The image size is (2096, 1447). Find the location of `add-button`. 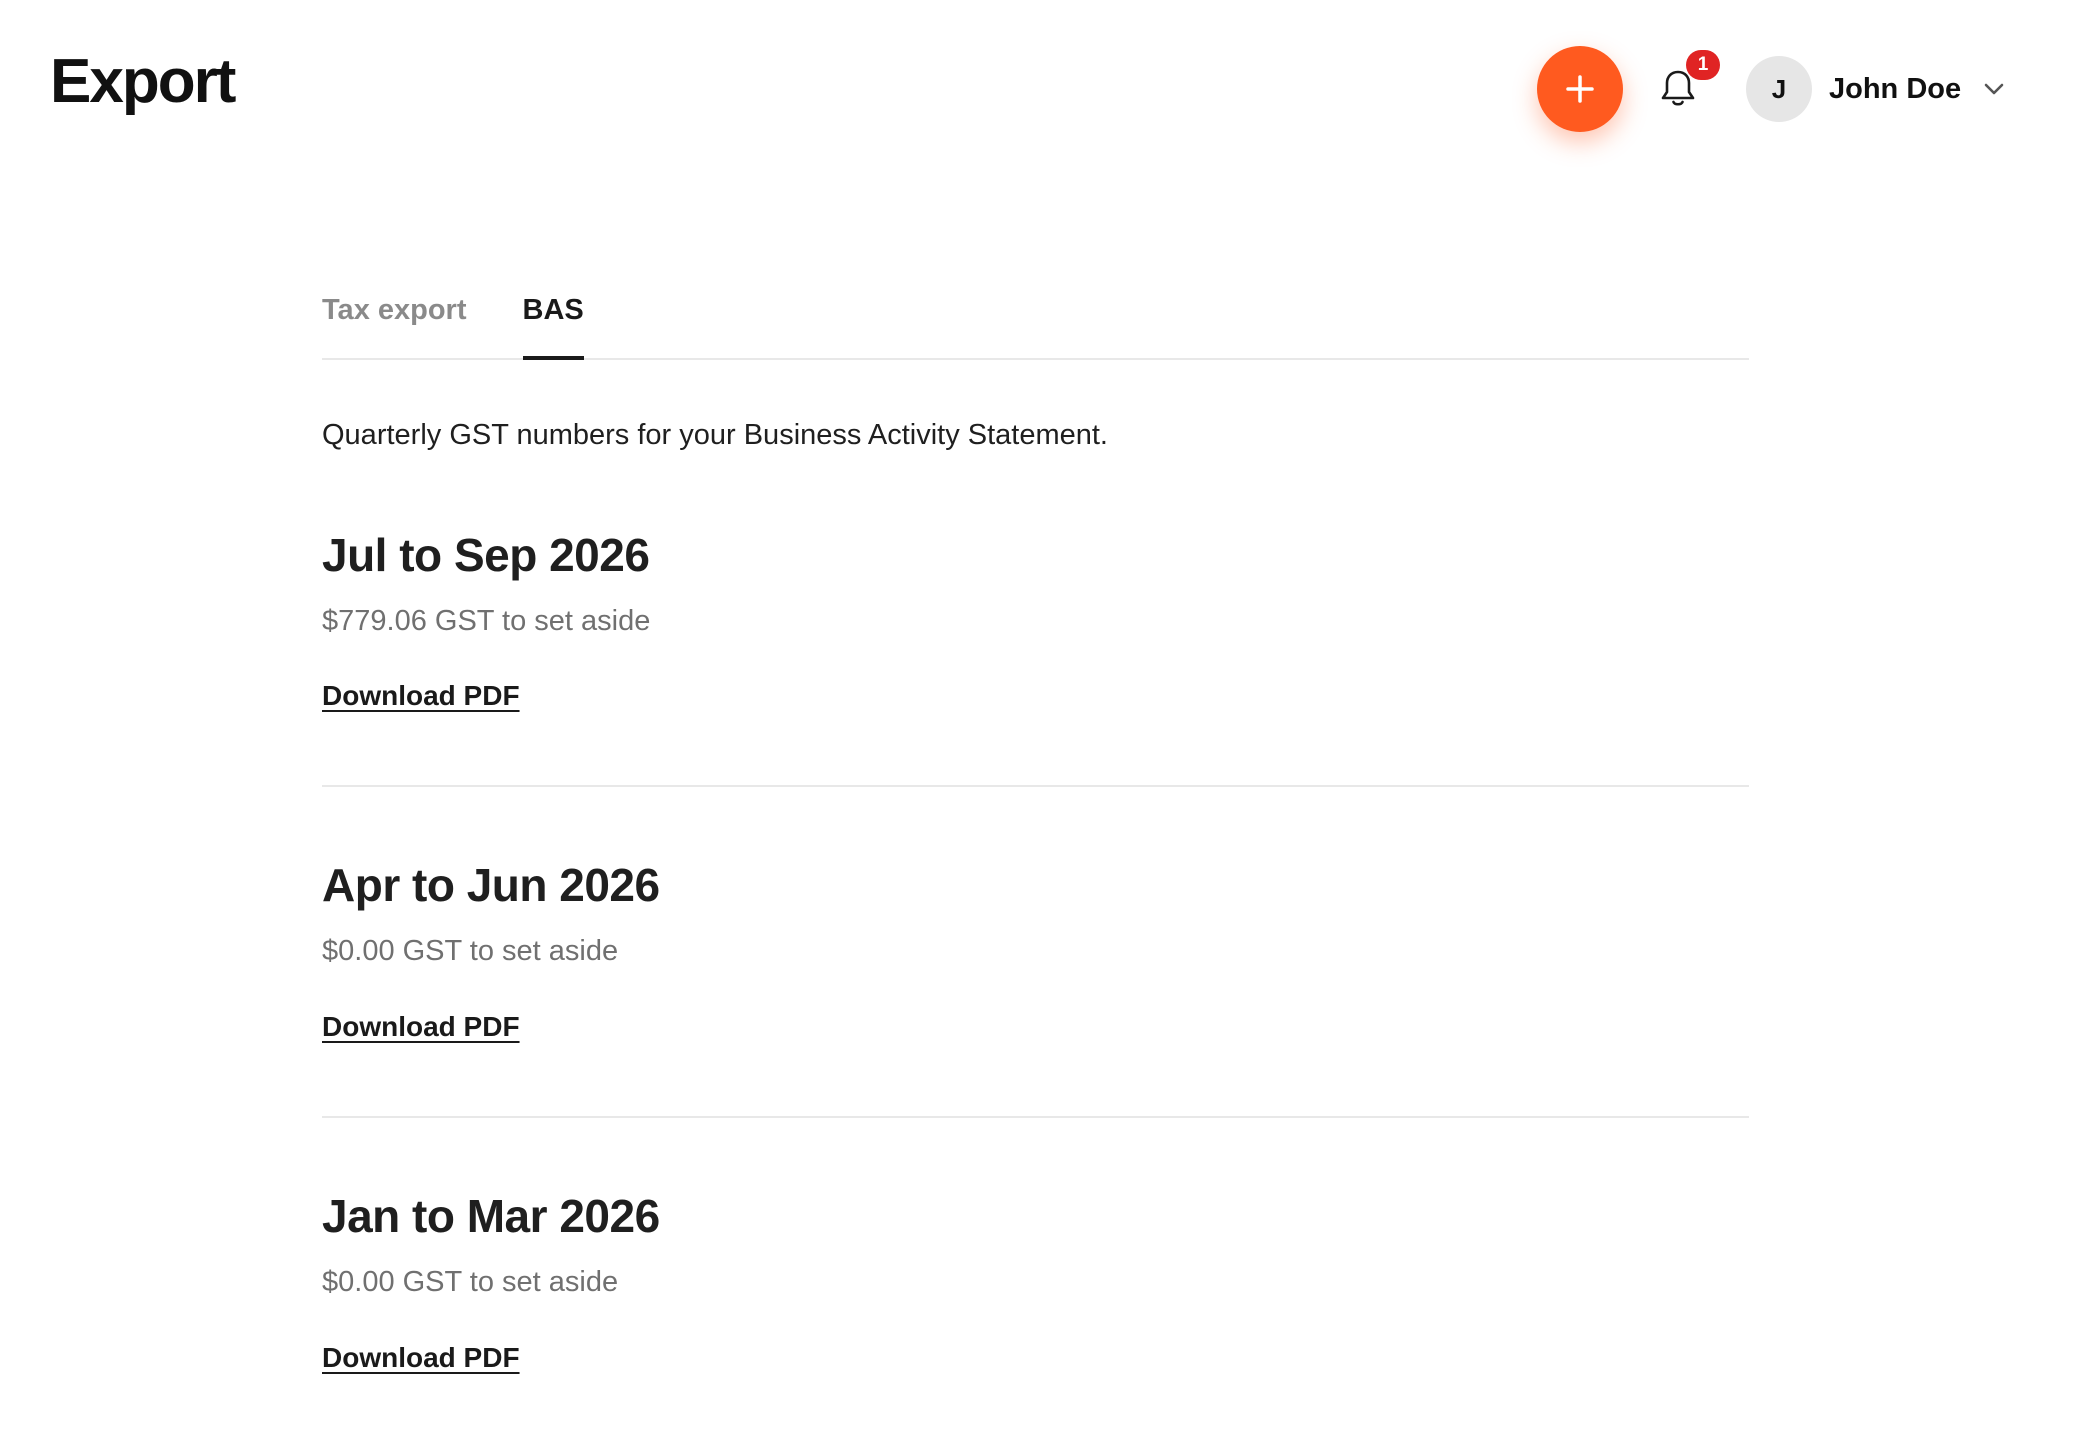

add-button is located at coordinates (1580, 89).